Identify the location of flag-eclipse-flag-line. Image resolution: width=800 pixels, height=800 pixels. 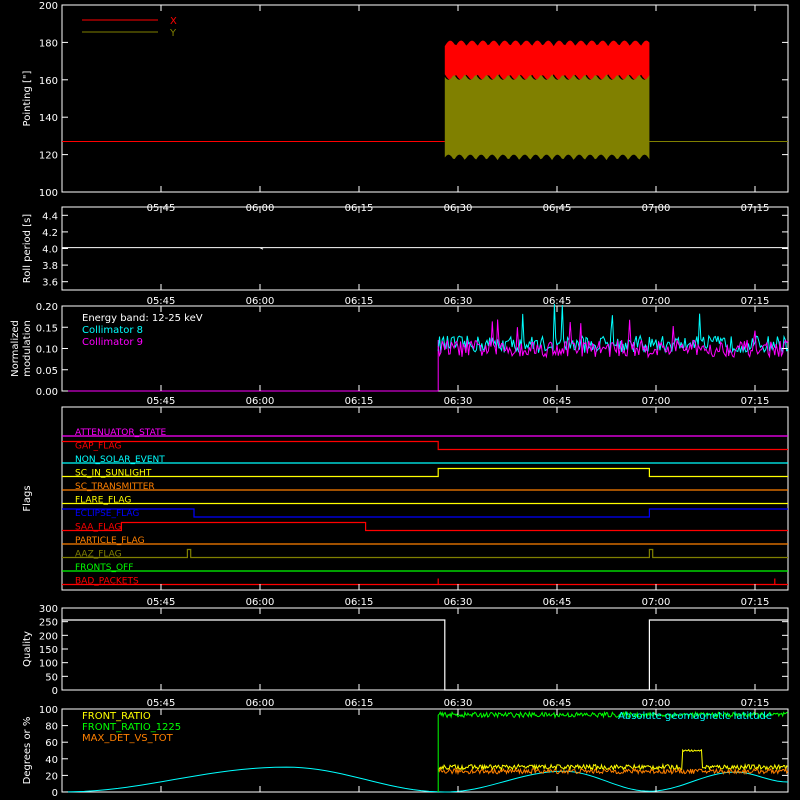
(425, 513).